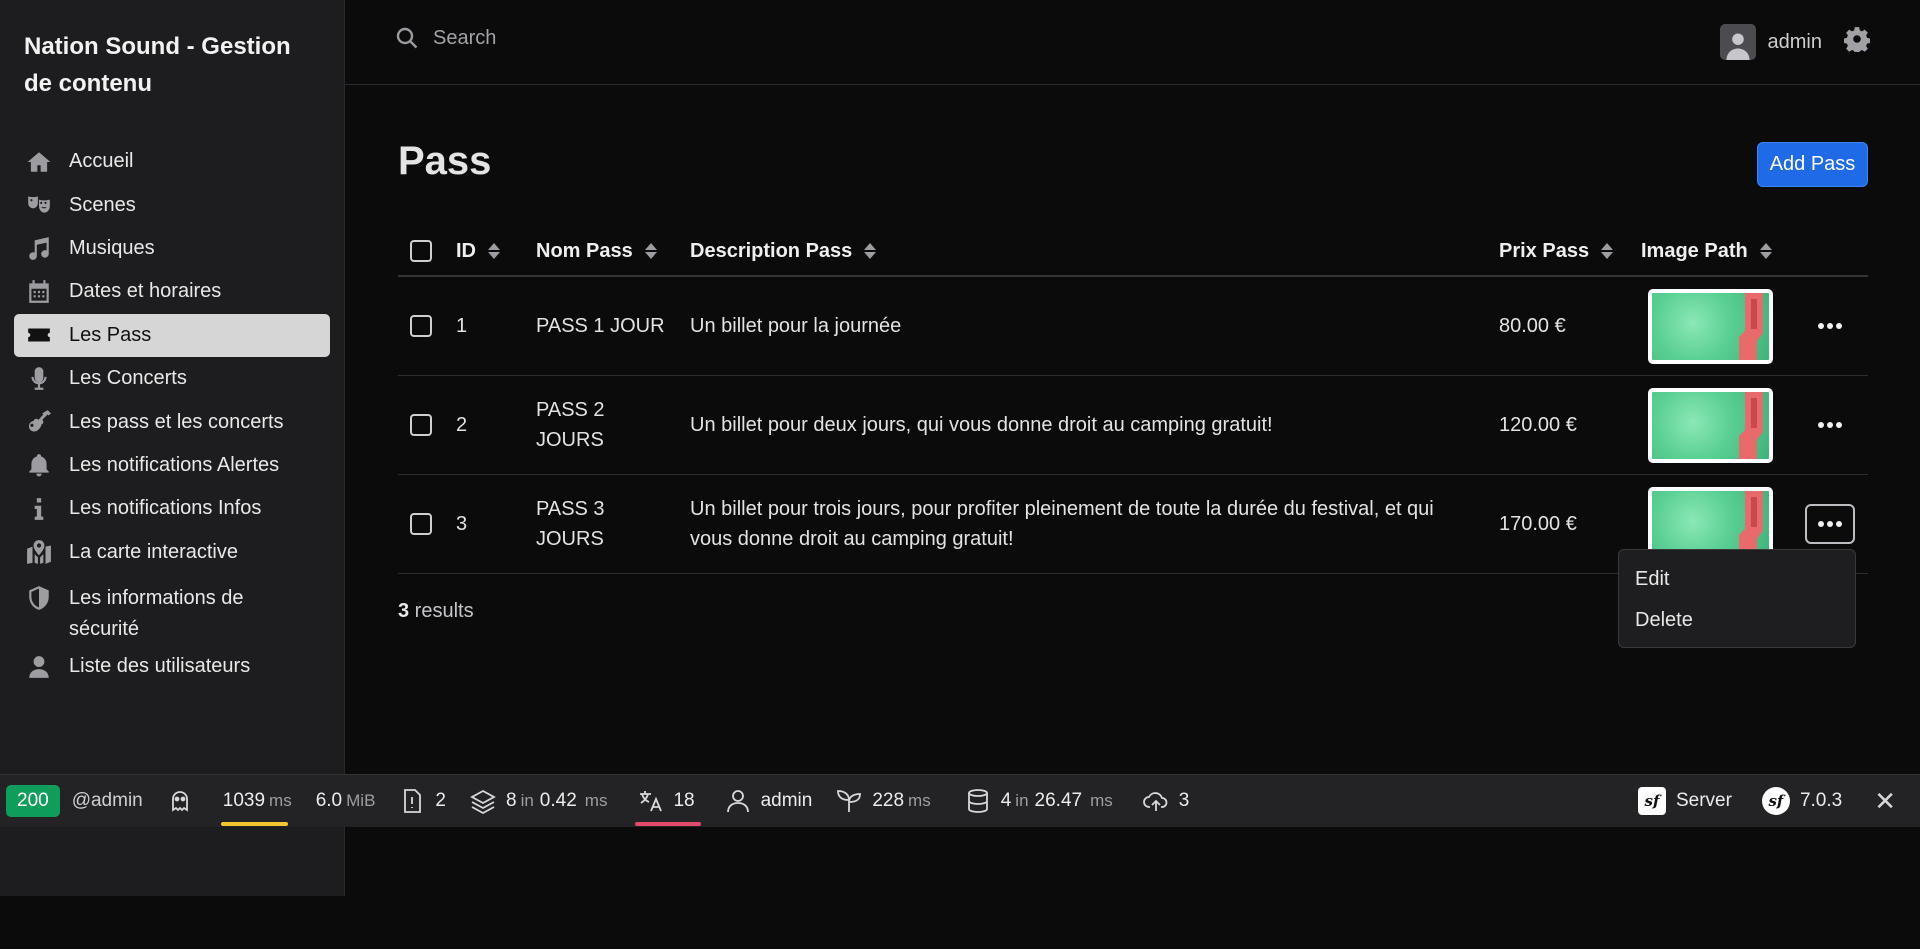 The width and height of the screenshot is (1920, 949). Describe the element at coordinates (172, 552) in the screenshot. I see `sidebar-item-carte: La carte interactive` at that location.